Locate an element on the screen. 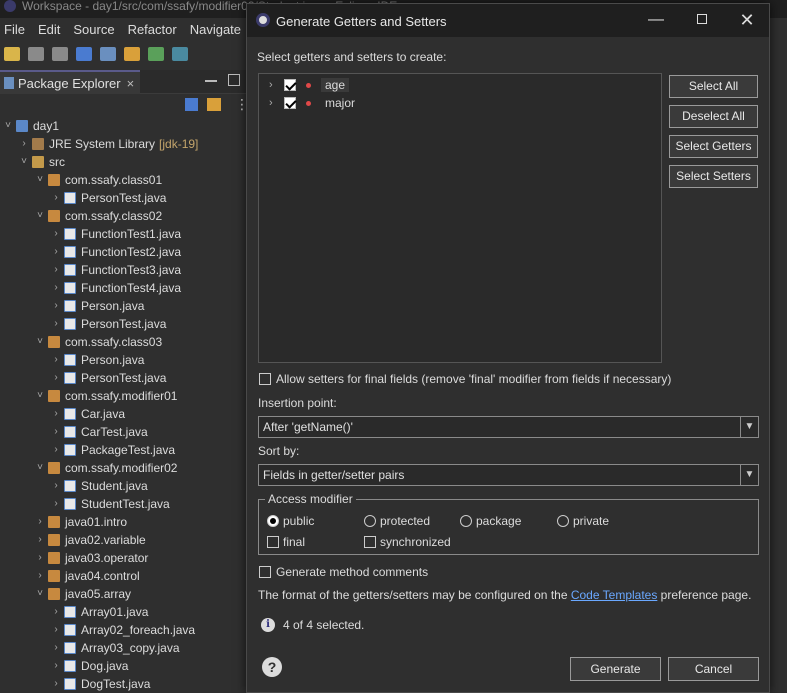  package-explorer-tab: Package Explorer × is located at coordinates (70, 82).